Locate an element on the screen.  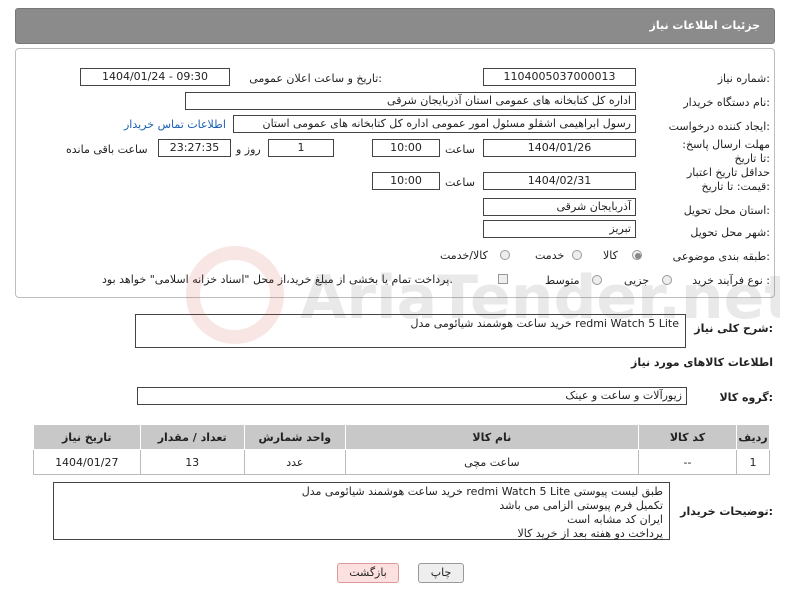
cell-date: 1404/01/27 is located at coordinates (87, 462).